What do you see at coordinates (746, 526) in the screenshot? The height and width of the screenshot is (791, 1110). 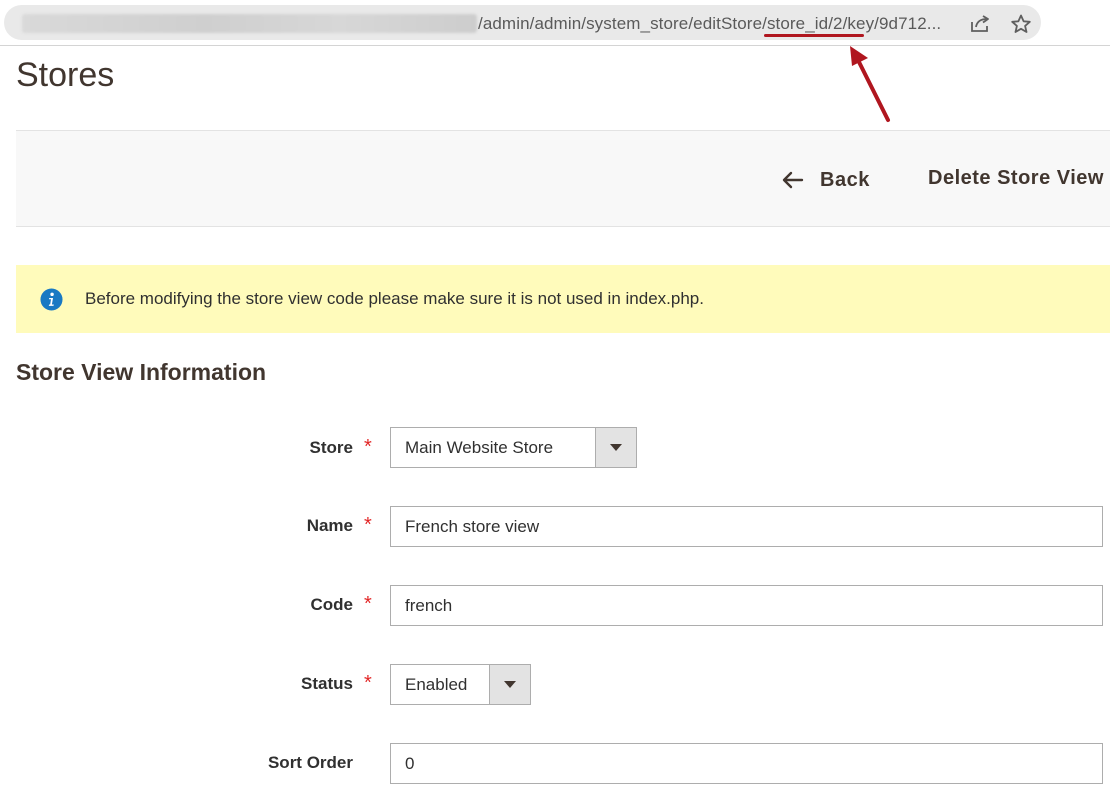 I see `name-input` at bounding box center [746, 526].